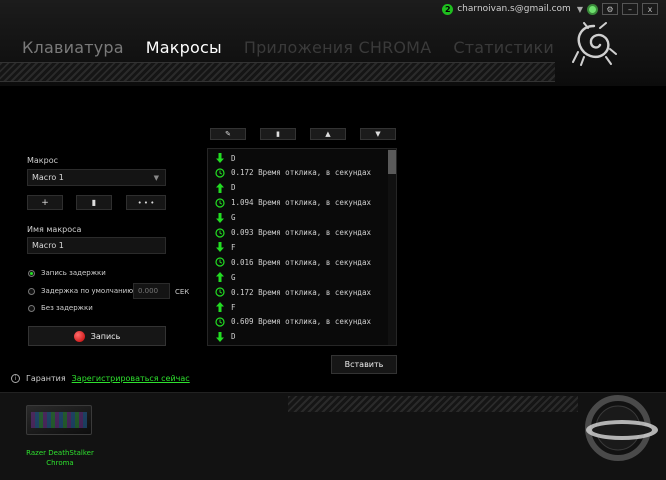 This screenshot has height=480, width=666. I want to click on default-delay-input: 0.000, so click(151, 291).